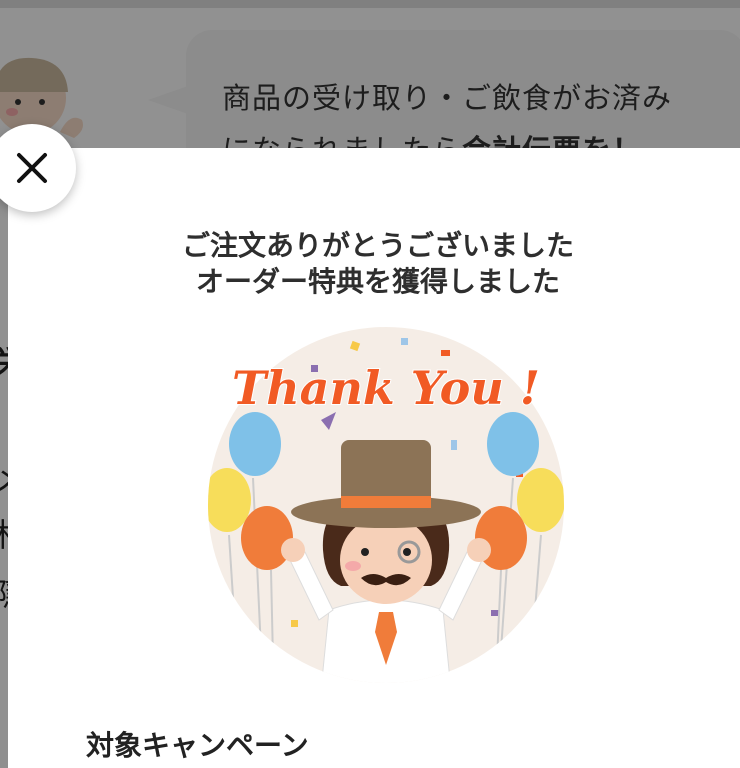  I want to click on thank-you-text: Thank You !, so click(386, 388).